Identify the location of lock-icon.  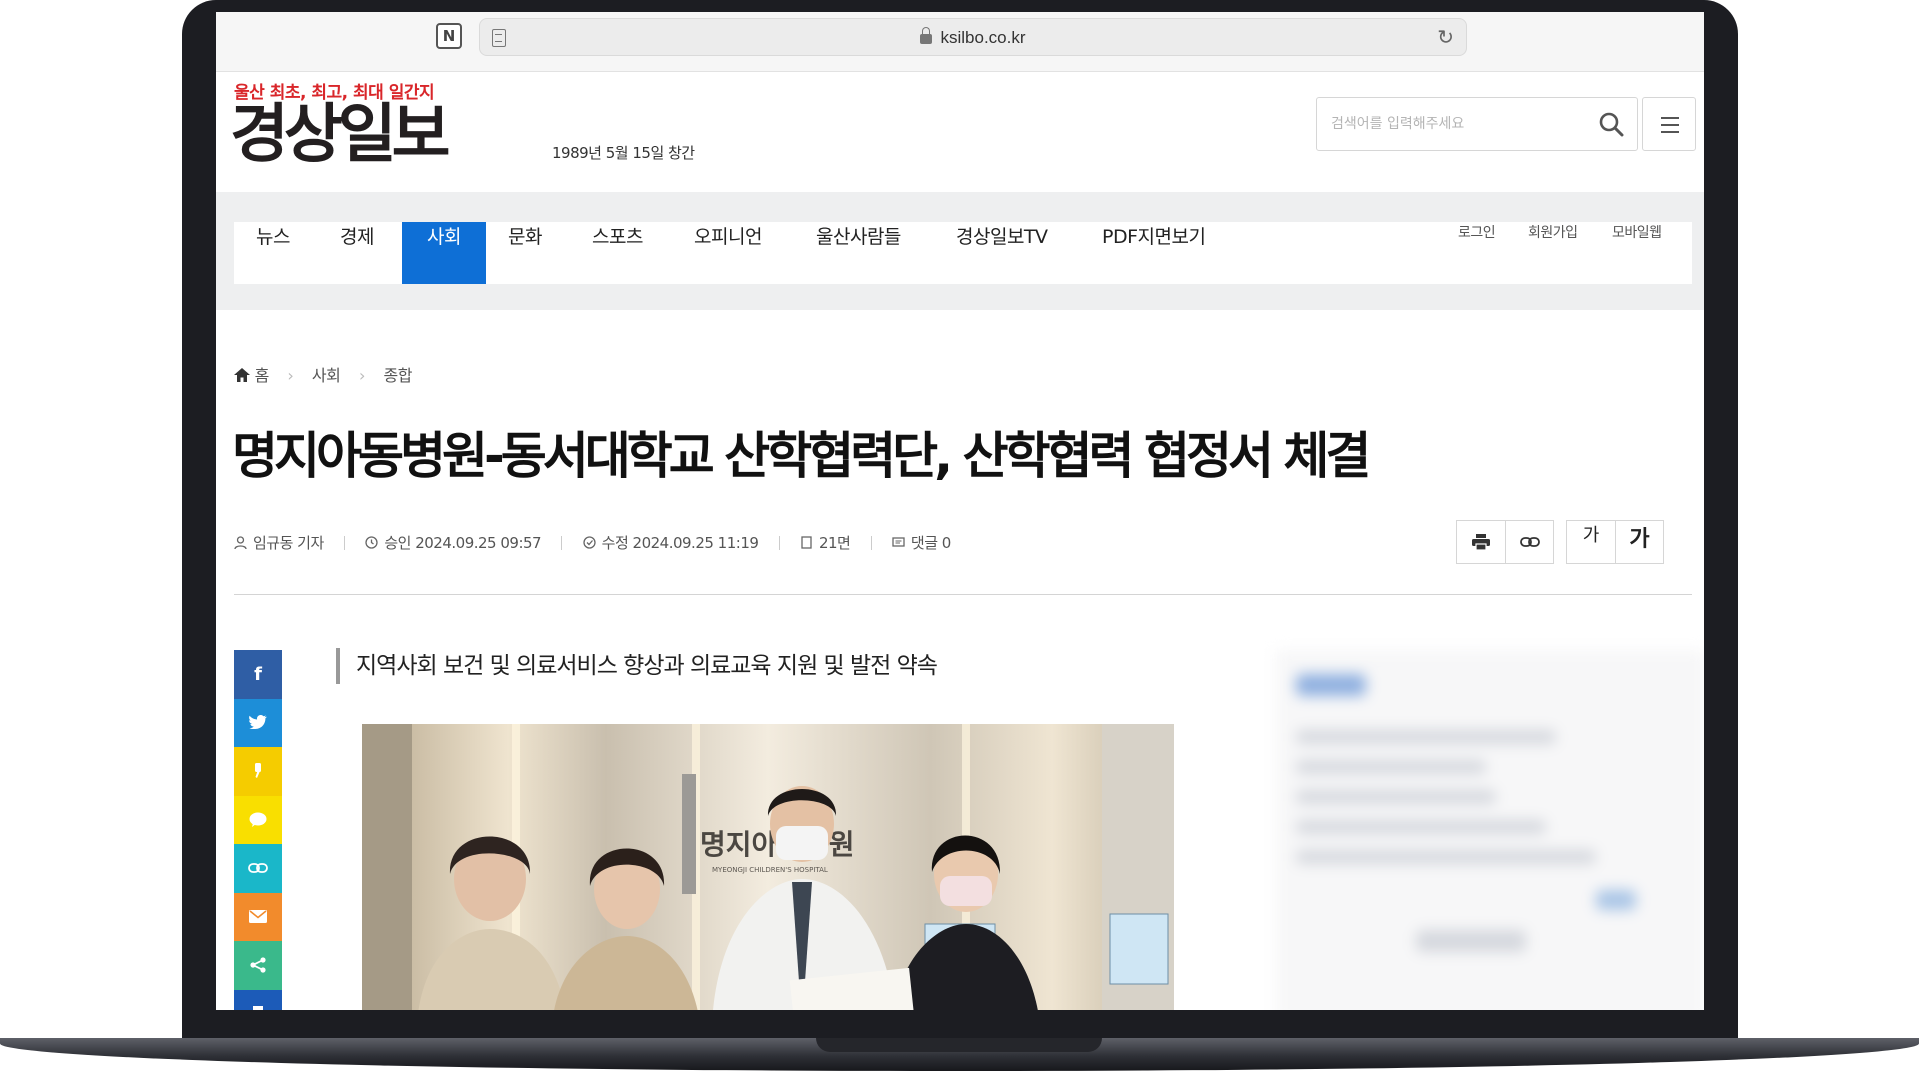
(926, 35).